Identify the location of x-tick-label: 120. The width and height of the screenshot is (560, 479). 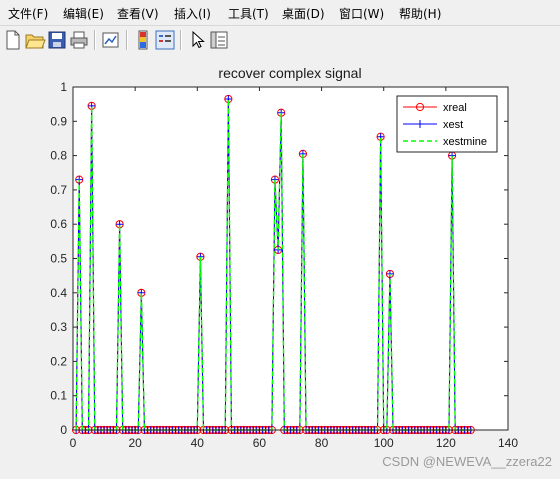
(446, 443).